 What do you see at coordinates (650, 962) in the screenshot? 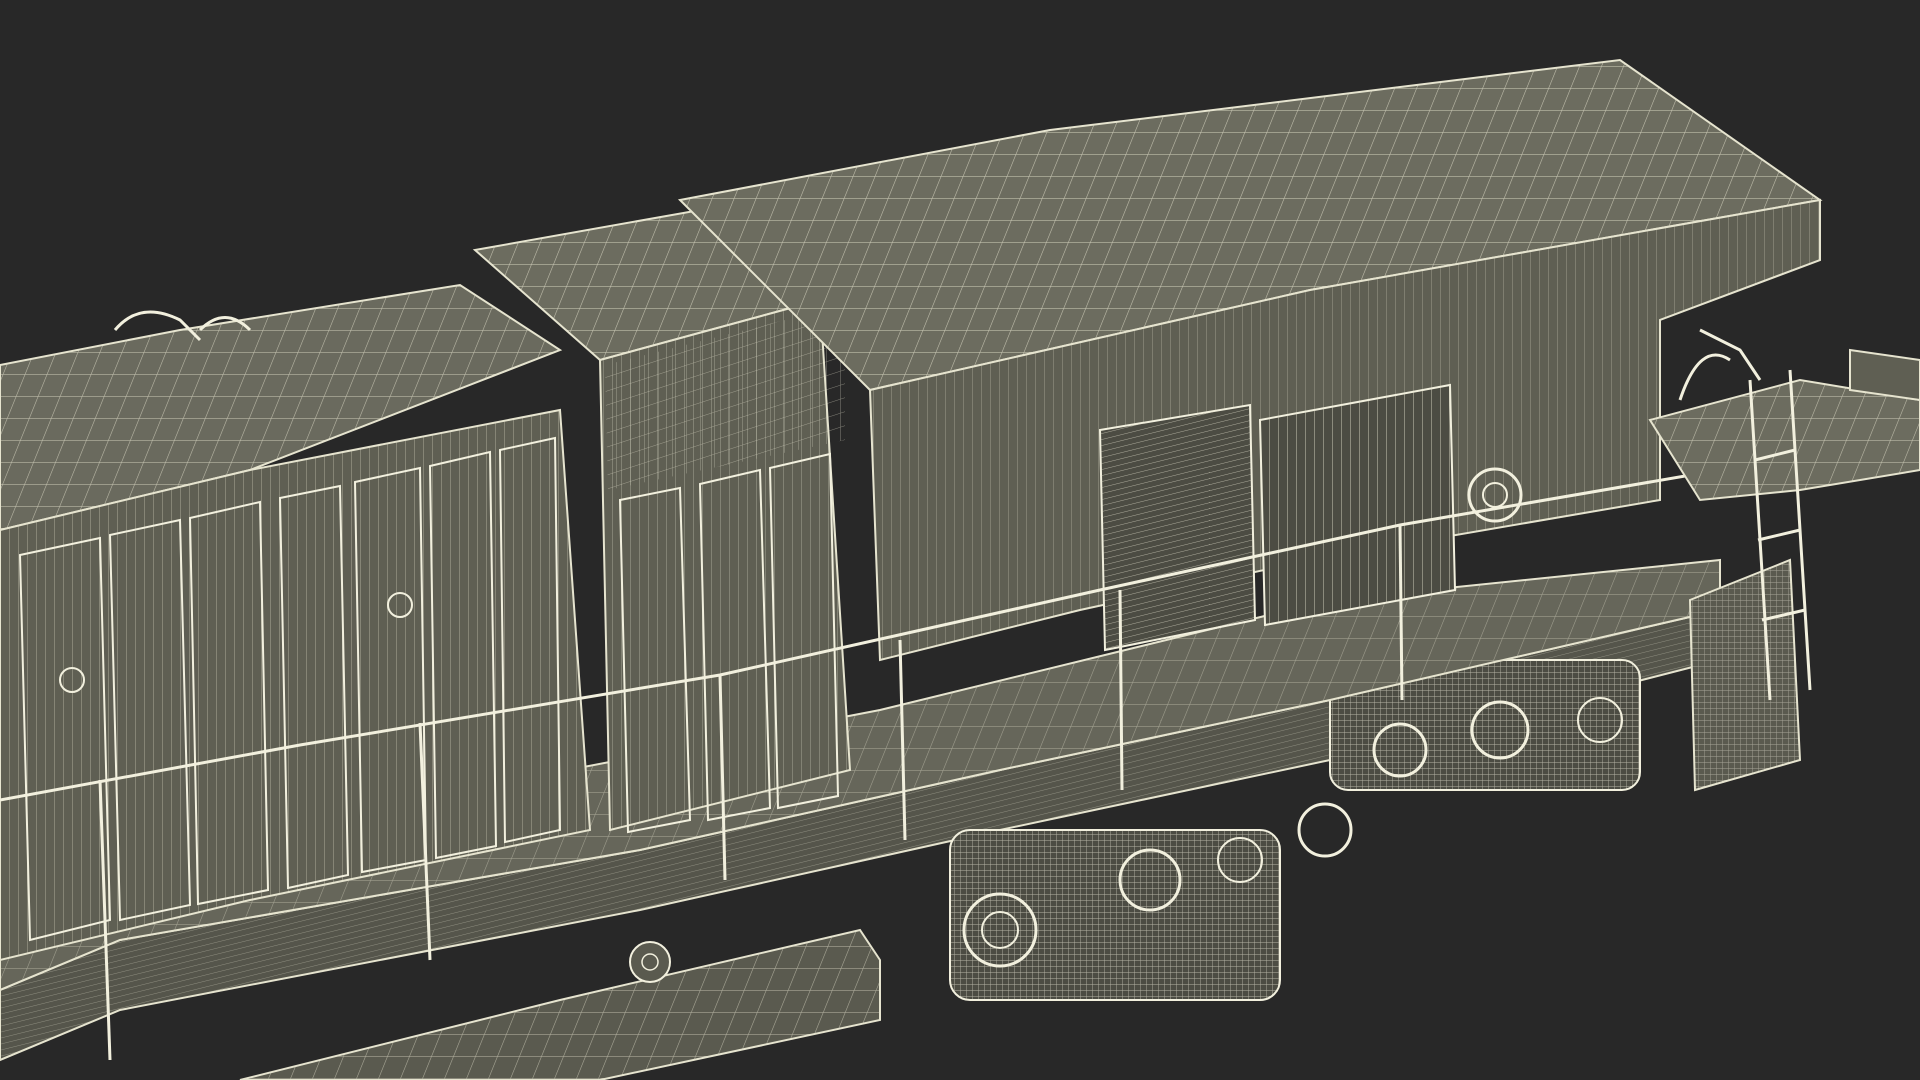
I see `wheel` at bounding box center [650, 962].